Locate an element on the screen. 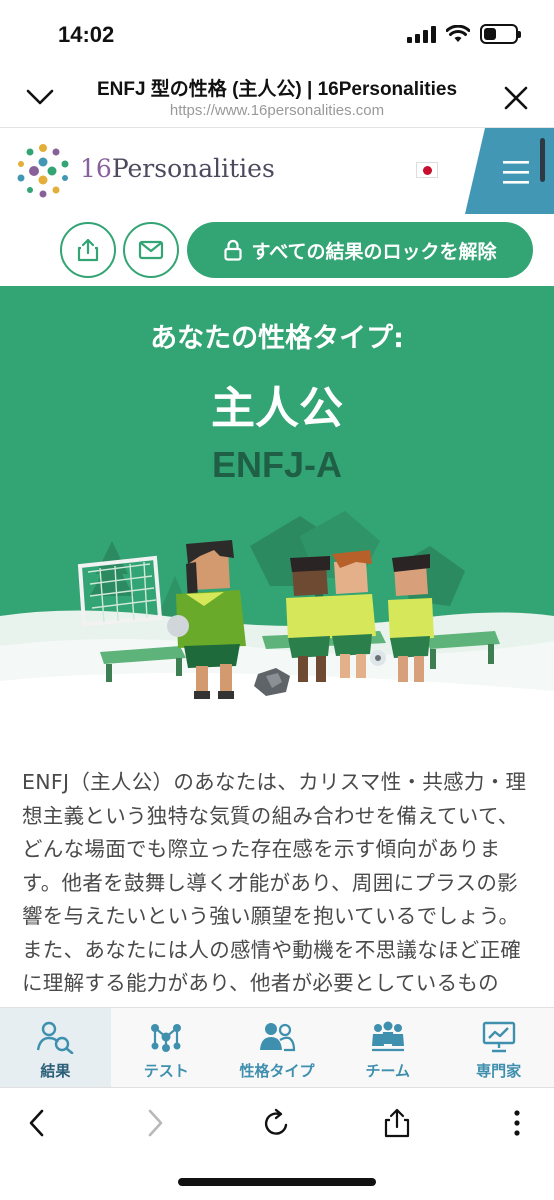  email-icon is located at coordinates (151, 250).